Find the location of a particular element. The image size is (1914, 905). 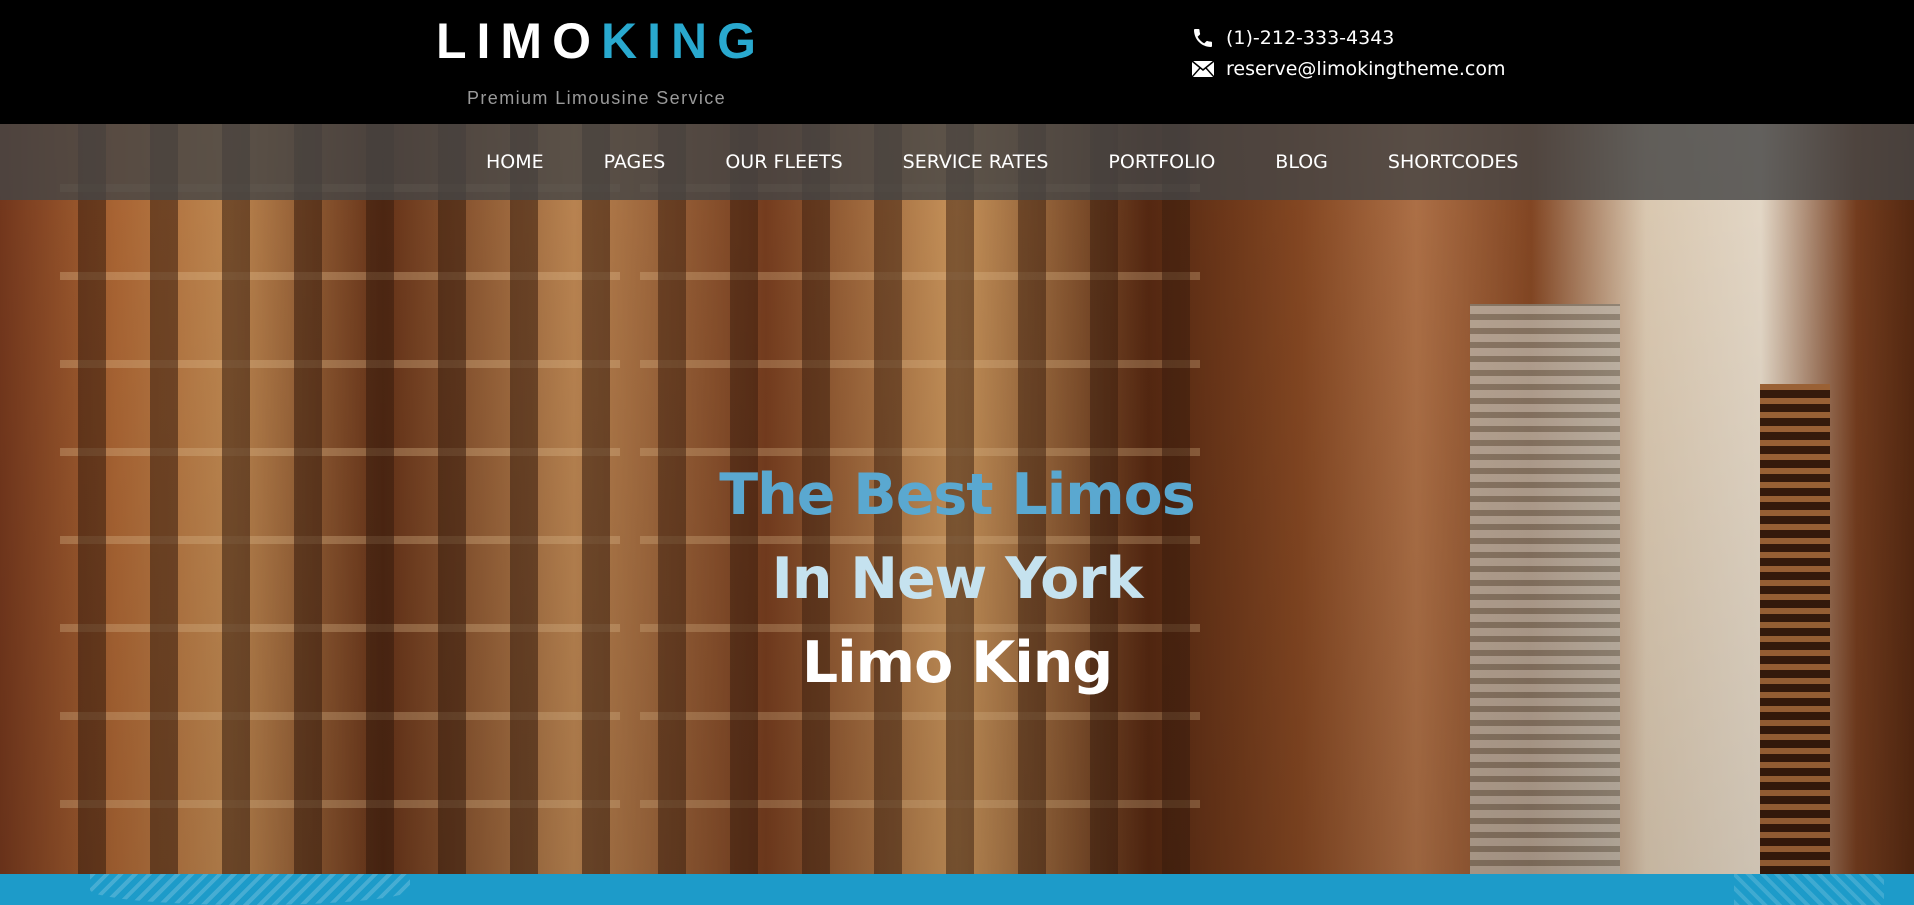

nav-item-service-rates: SERVICE RATES is located at coordinates (976, 162).